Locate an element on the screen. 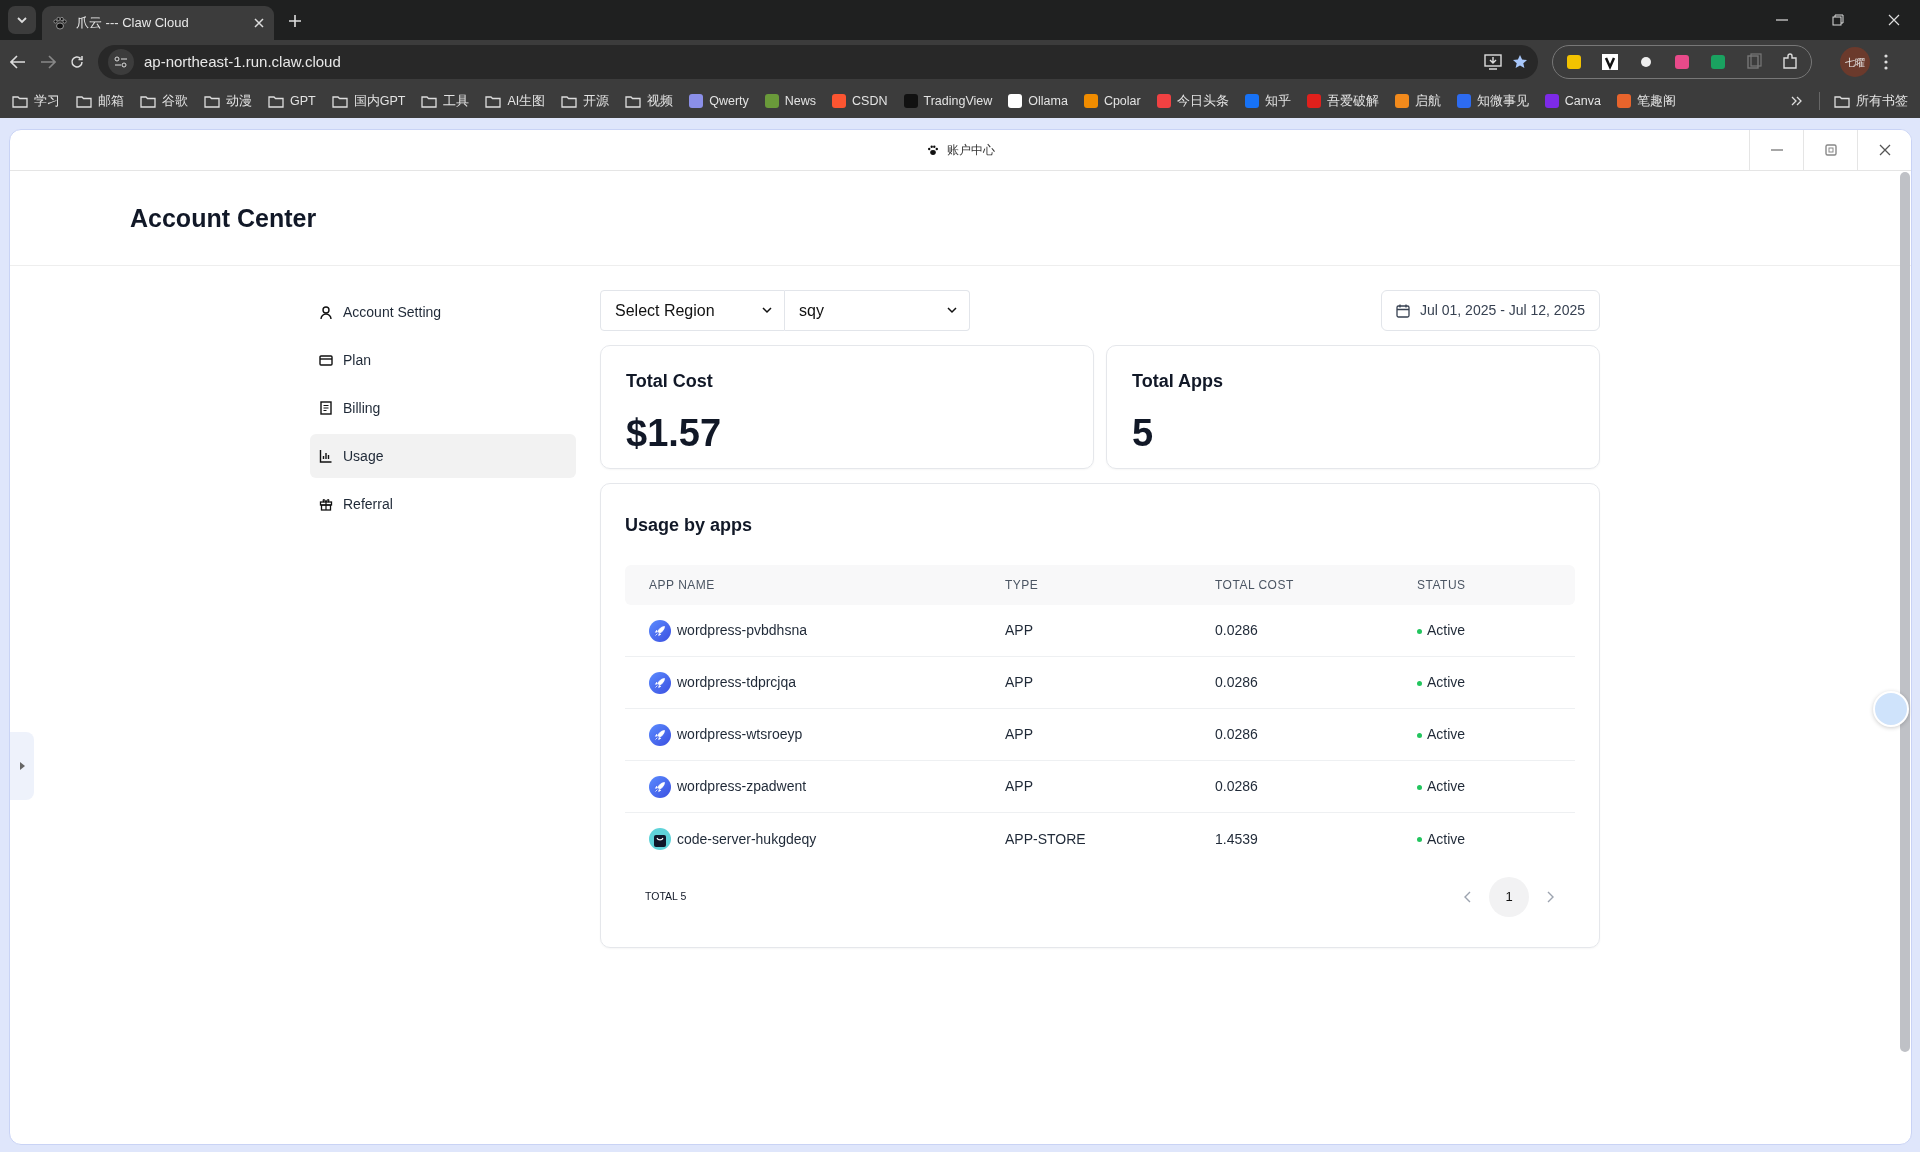 The height and width of the screenshot is (1152, 1920). more-icon is located at coordinates (1886, 62).